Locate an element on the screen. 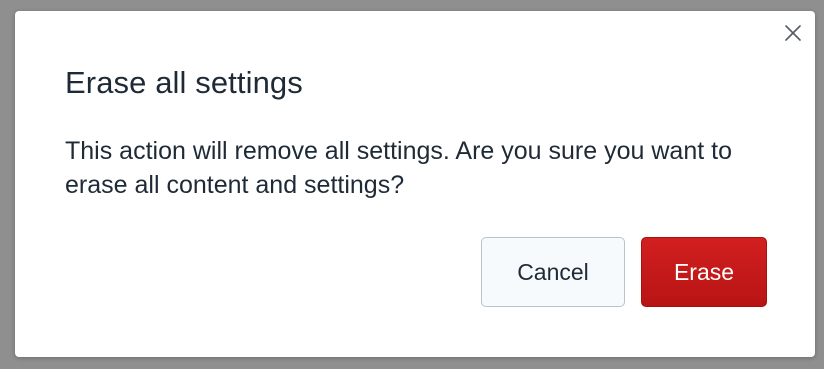 The image size is (824, 369). close-icon is located at coordinates (793, 35).